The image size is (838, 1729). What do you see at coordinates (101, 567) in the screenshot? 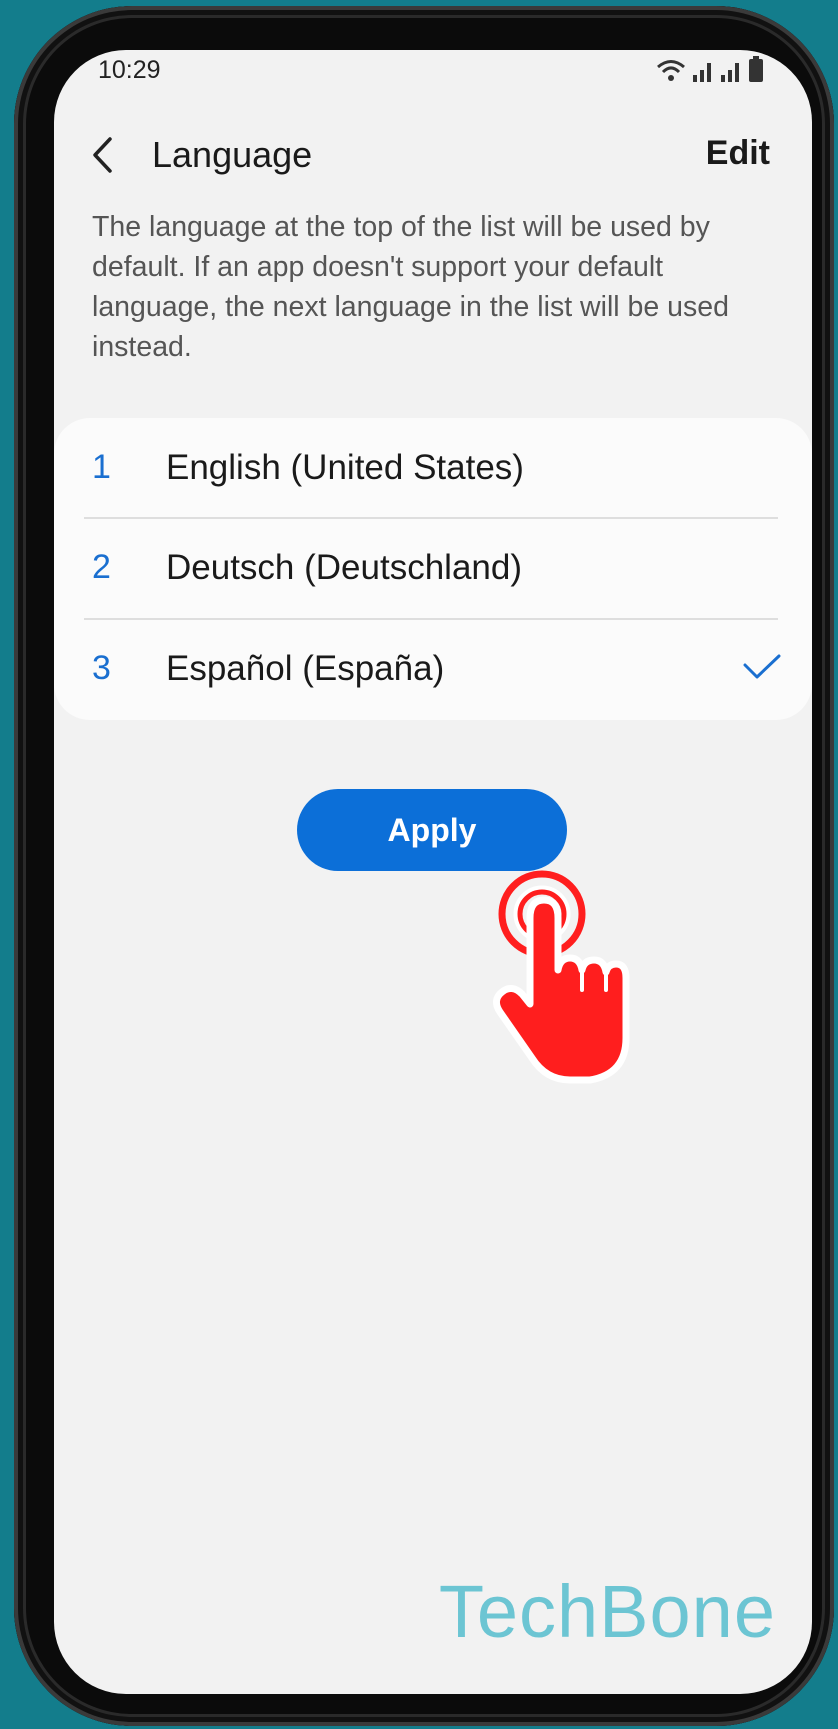
I see `language-index: 2` at bounding box center [101, 567].